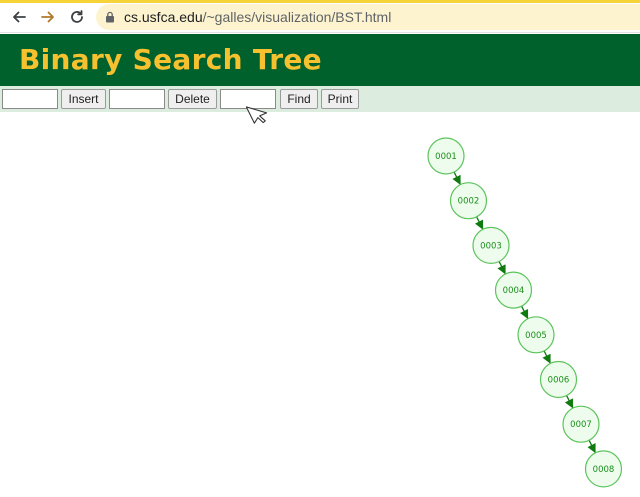 The height and width of the screenshot is (497, 640). I want to click on tree-node: 0008, so click(603, 469).